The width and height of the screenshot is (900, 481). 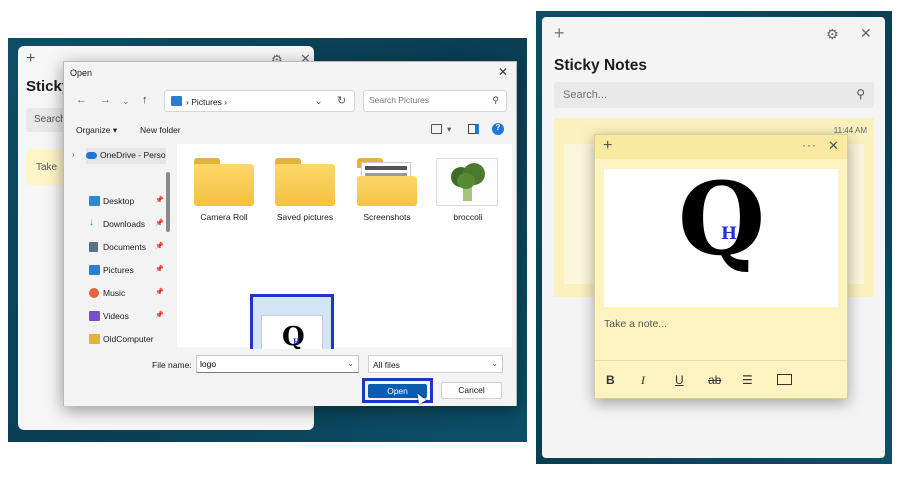 I want to click on logo-letter: Q, so click(x=722, y=219).